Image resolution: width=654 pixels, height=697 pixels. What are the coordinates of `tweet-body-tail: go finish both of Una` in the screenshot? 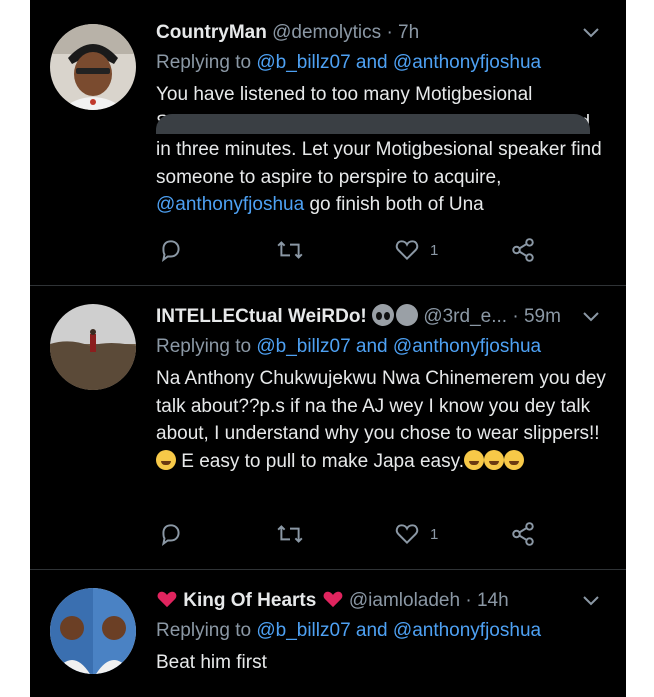 It's located at (394, 204).